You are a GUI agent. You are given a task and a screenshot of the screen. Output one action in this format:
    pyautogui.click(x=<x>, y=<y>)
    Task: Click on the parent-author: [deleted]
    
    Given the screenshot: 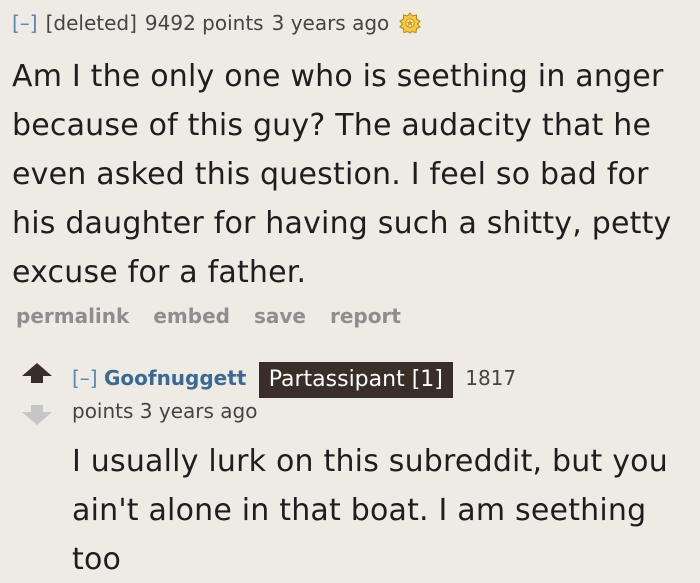 What is the action you would take?
    pyautogui.click(x=91, y=23)
    